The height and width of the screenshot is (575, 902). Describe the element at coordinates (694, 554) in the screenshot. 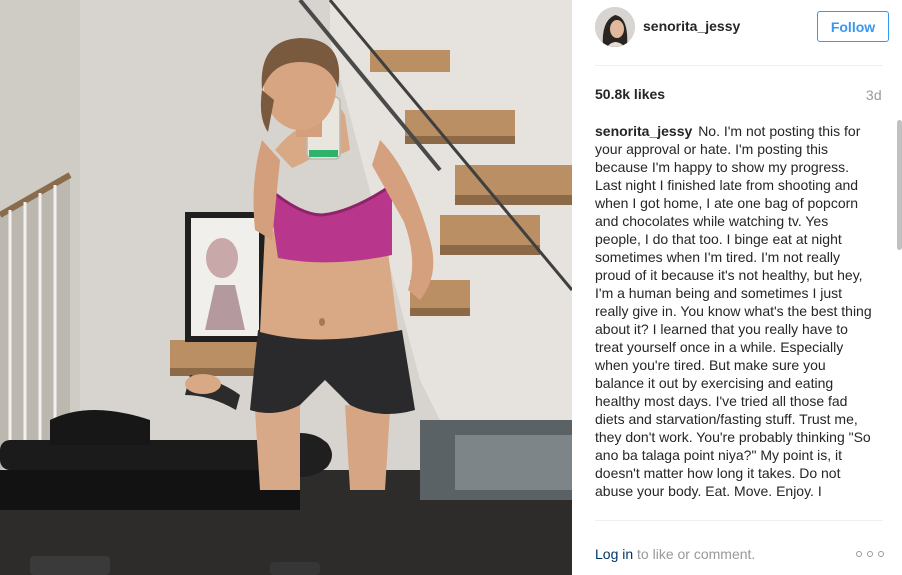

I see `login-prompt-text: to like or comment.` at that location.